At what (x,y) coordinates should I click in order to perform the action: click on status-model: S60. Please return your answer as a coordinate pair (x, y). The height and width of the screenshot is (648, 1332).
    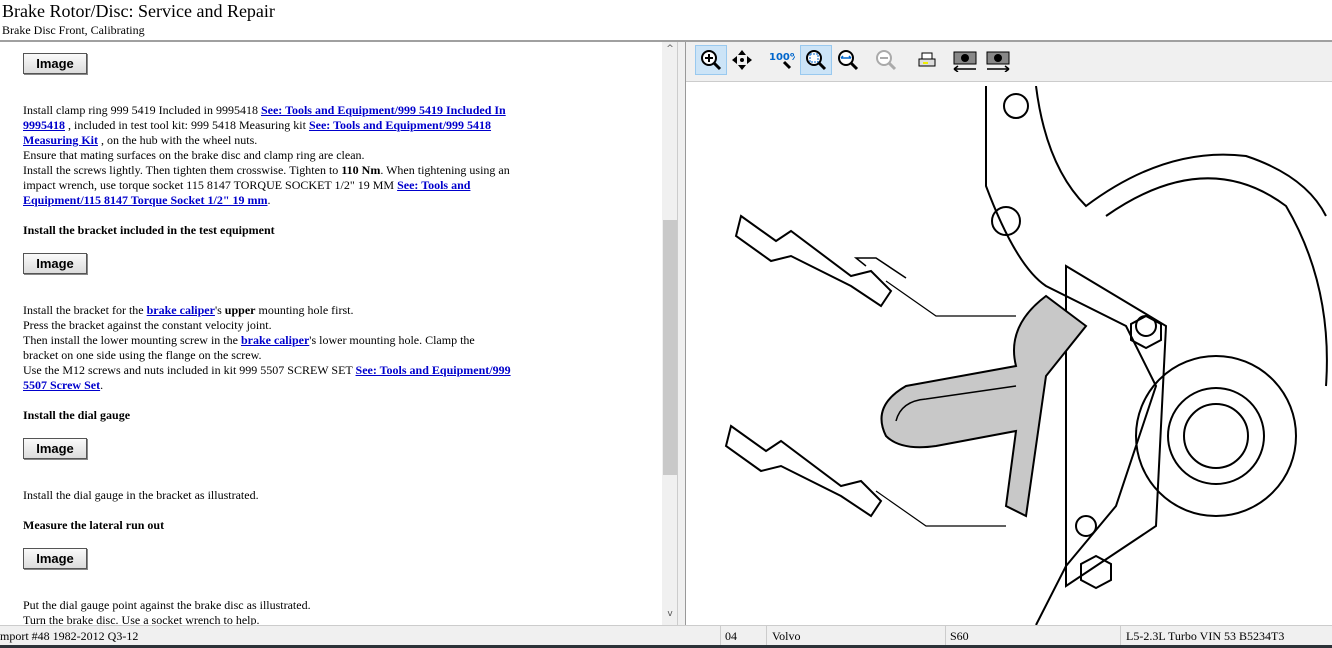
    Looking at the image, I should click on (959, 636).